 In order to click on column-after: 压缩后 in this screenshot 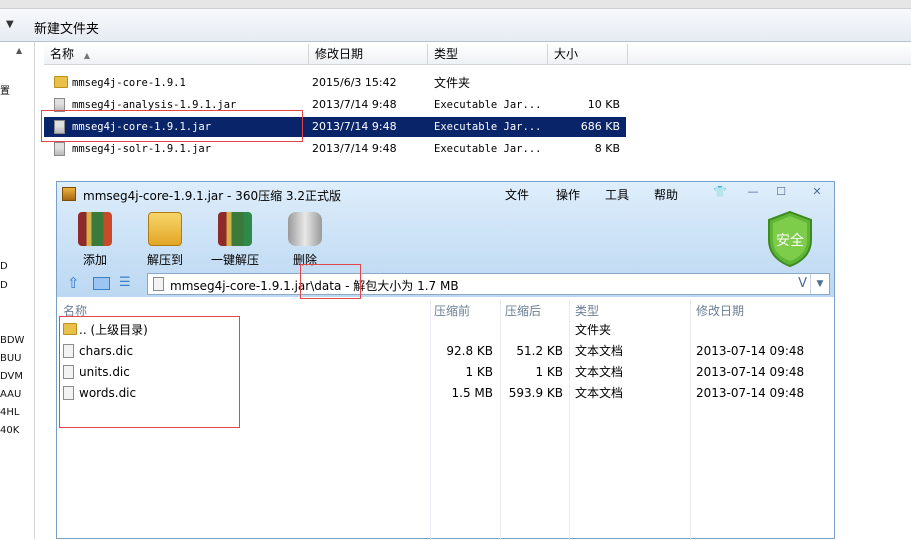, I will do `click(523, 310)`.